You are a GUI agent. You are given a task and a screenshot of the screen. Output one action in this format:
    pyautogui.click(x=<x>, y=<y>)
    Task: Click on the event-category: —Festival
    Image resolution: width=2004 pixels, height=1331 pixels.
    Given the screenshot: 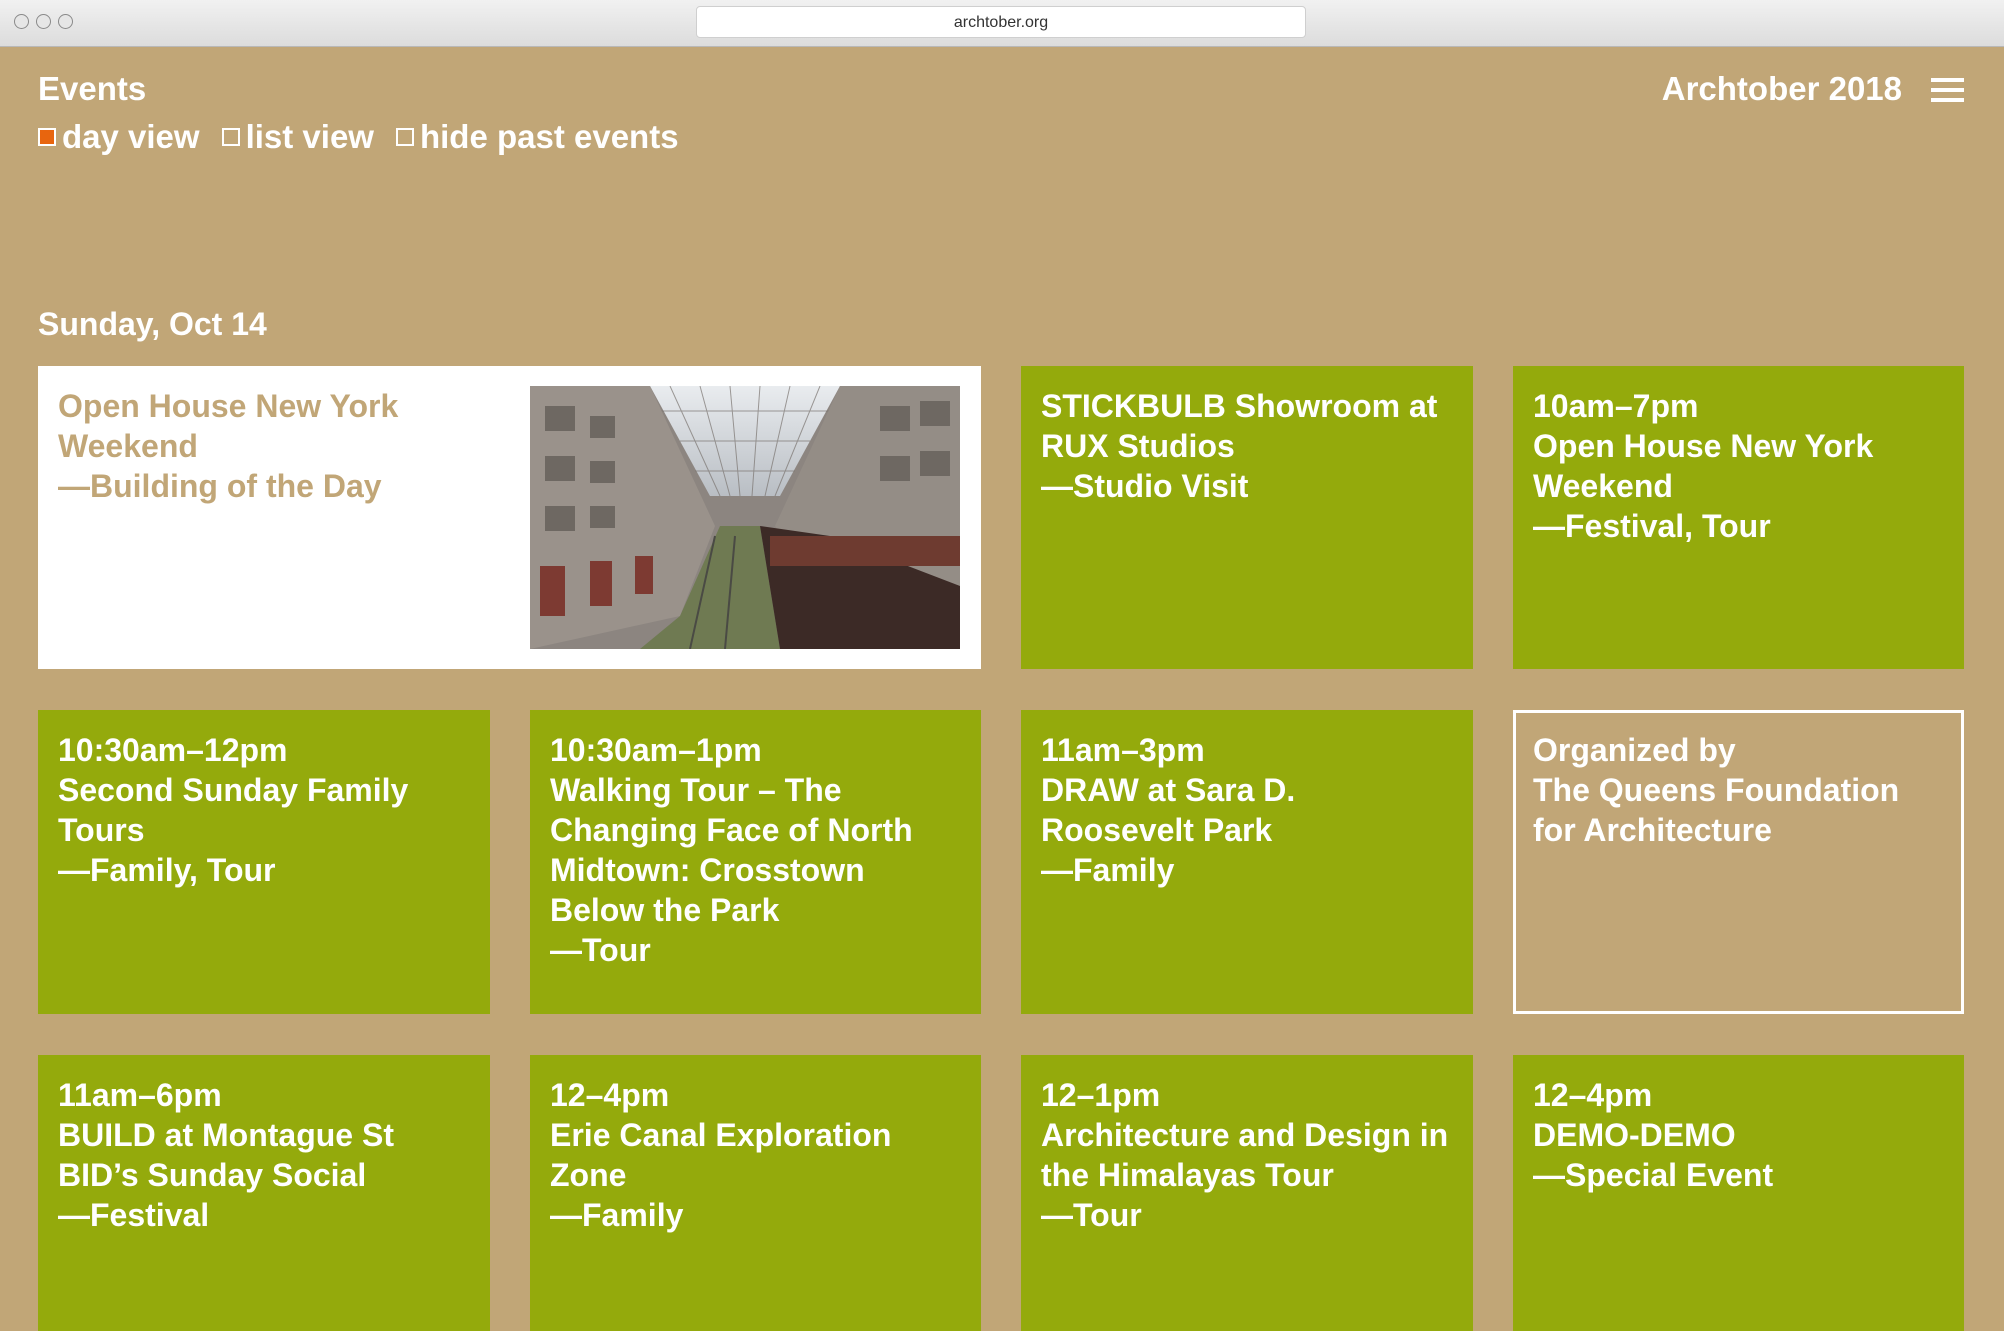 What is the action you would take?
    pyautogui.click(x=134, y=1215)
    